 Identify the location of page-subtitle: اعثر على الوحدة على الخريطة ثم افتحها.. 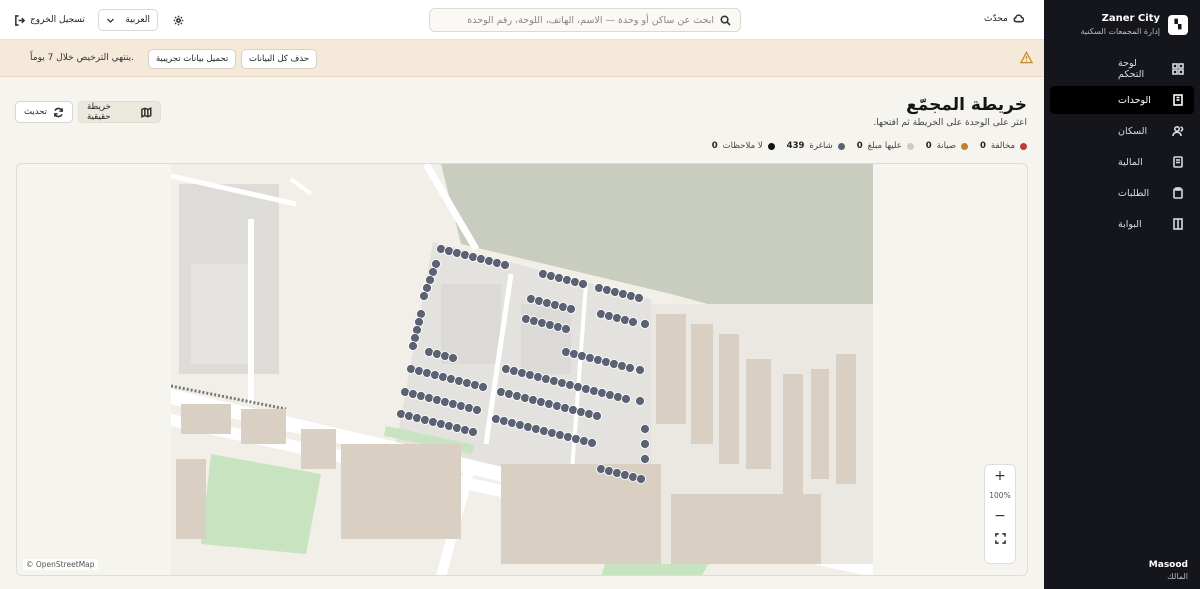
(950, 123).